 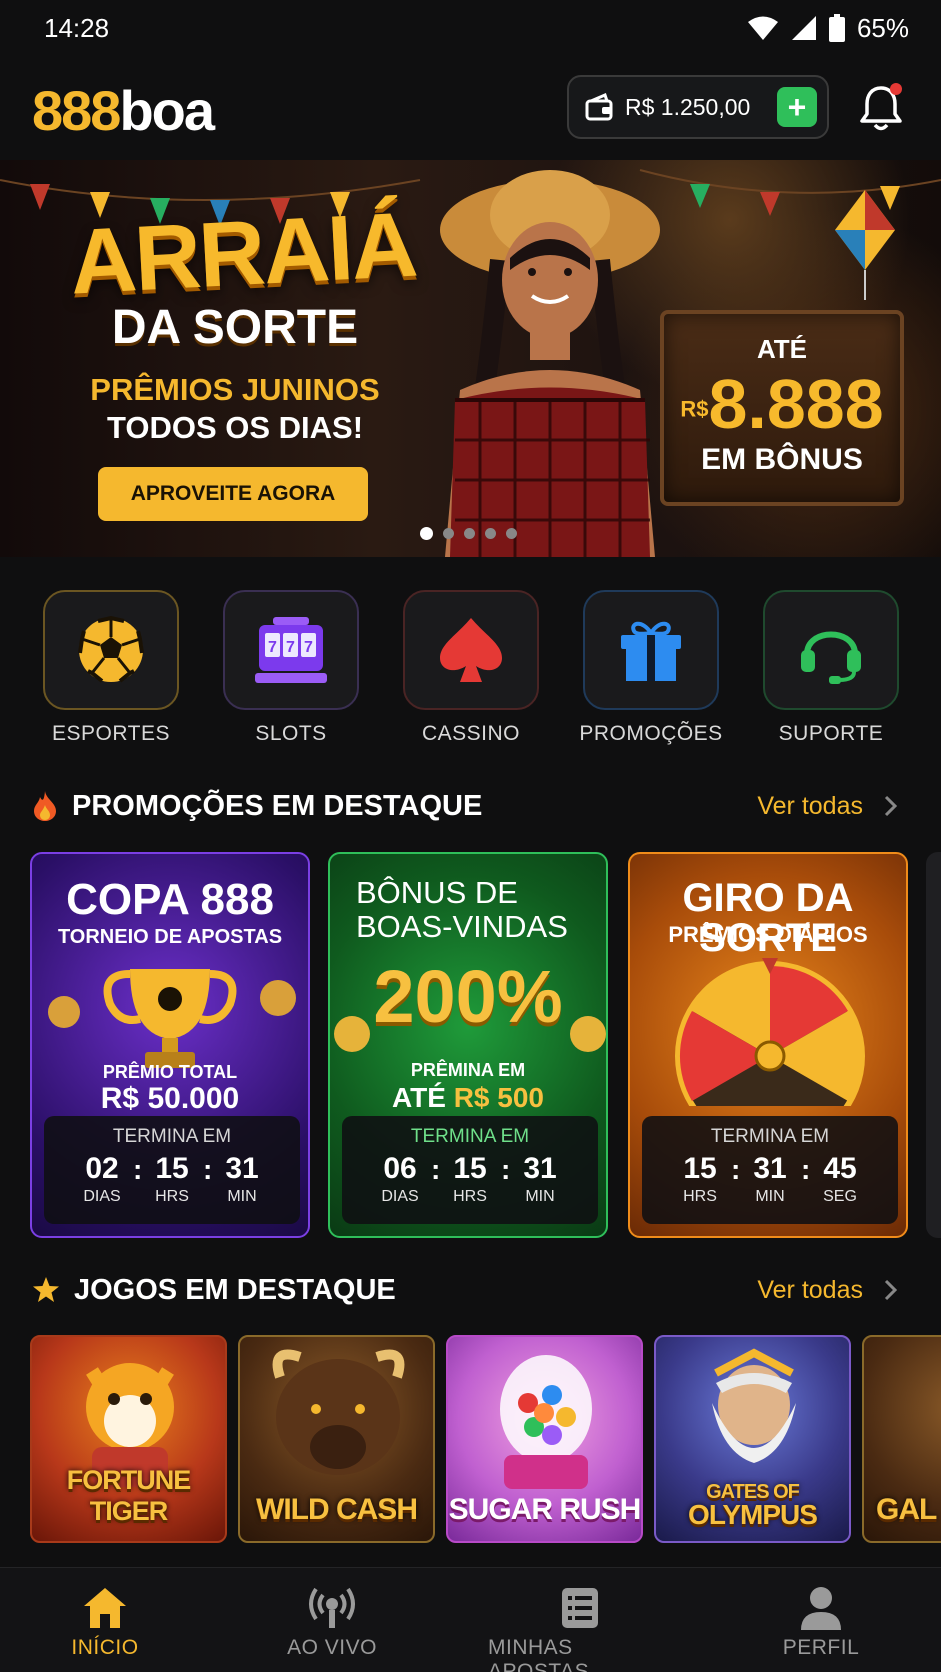 I want to click on category-promocoes: PROMOÇÕES, so click(x=651, y=668).